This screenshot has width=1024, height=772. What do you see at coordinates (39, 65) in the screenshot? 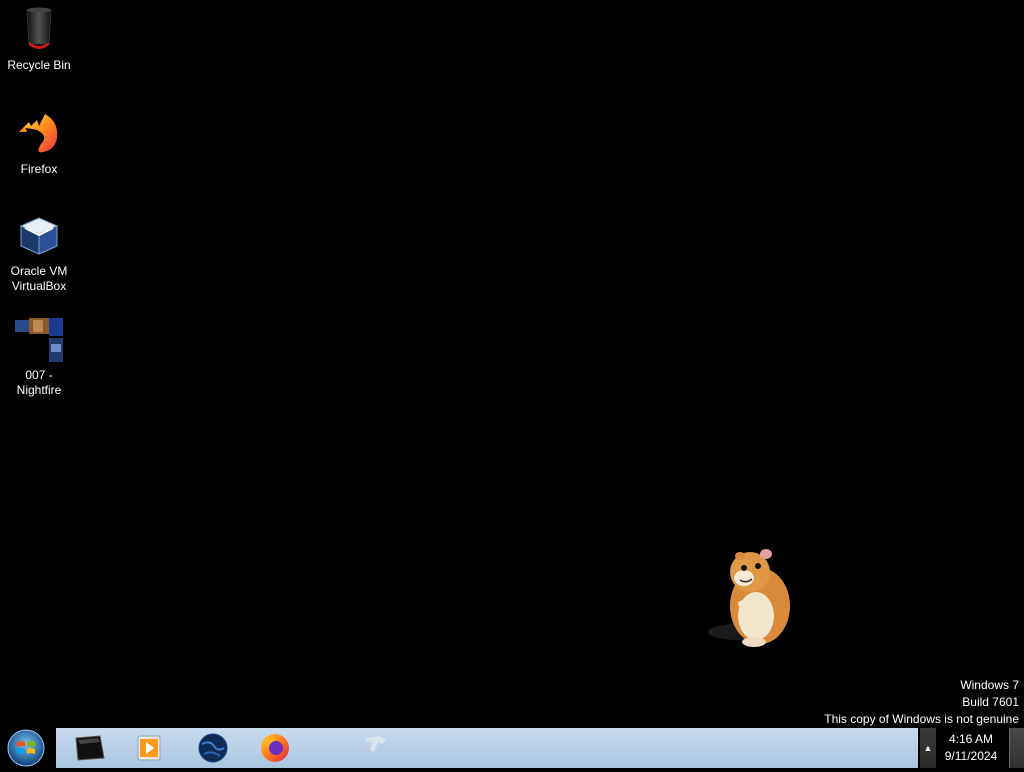
I see `desktop-icon-label: Recycle Bin` at bounding box center [39, 65].